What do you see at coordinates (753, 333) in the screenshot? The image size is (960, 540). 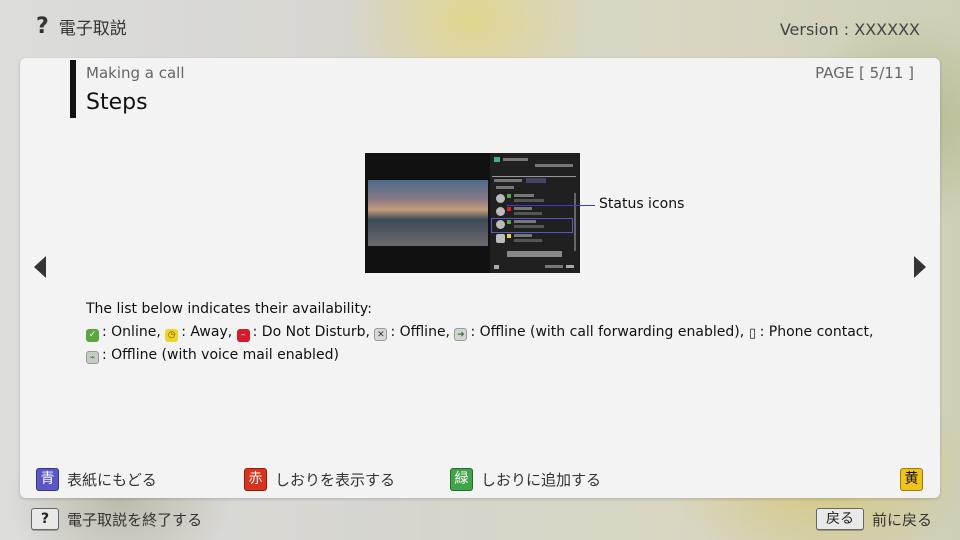 I see `status-phone-contact-icon: ▯` at bounding box center [753, 333].